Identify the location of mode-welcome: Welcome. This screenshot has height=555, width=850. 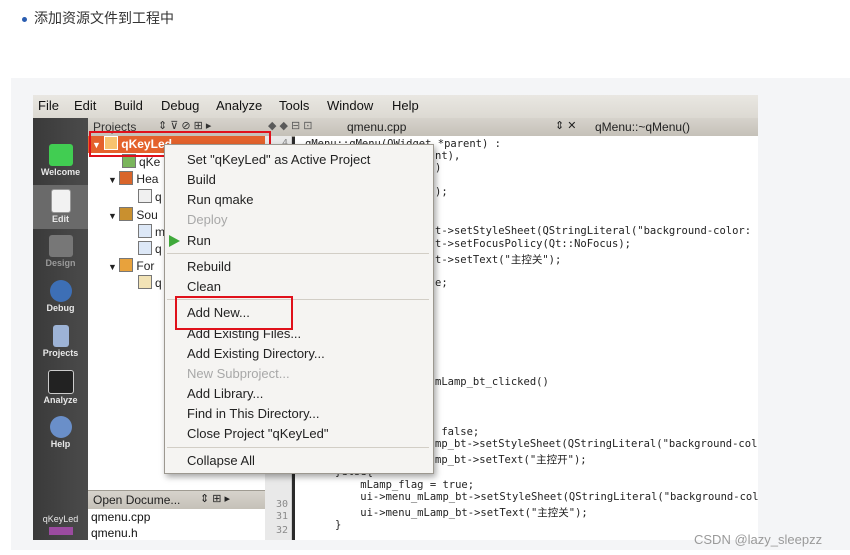
(60, 162).